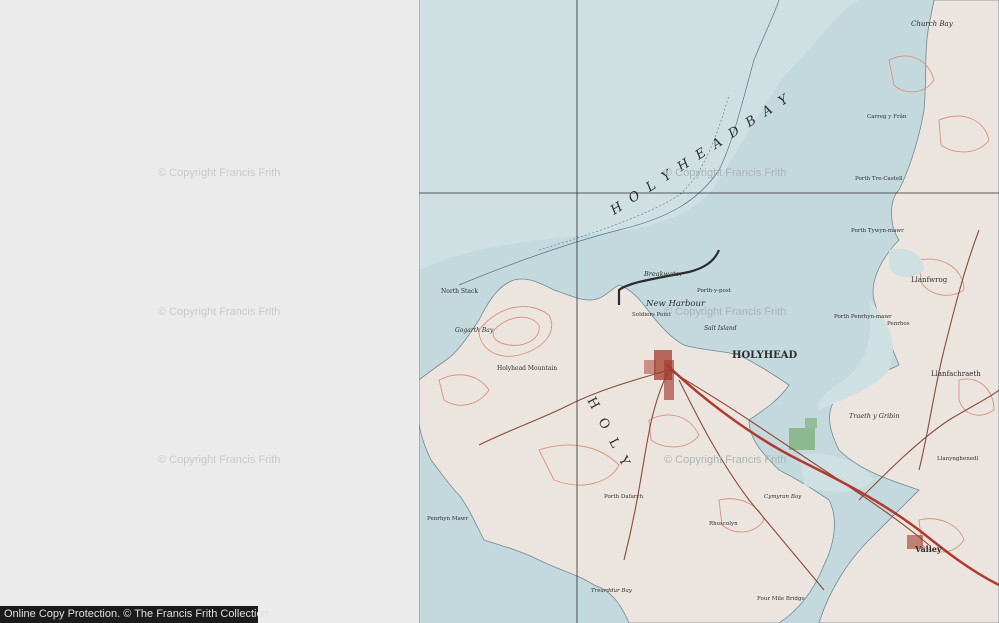  I want to click on label-four-mile-bridge: Four Mile Bridge, so click(781, 599).